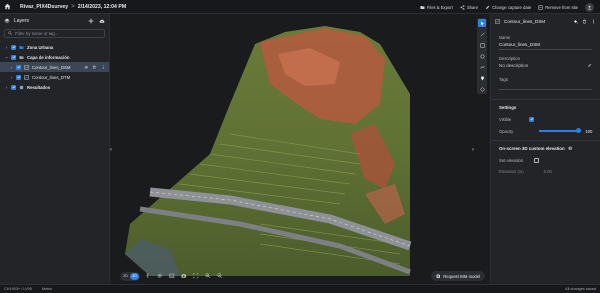 The height and width of the screenshot is (293, 600). What do you see at coordinates (548, 171) in the screenshot?
I see `elevation-input: 0.00` at bounding box center [548, 171].